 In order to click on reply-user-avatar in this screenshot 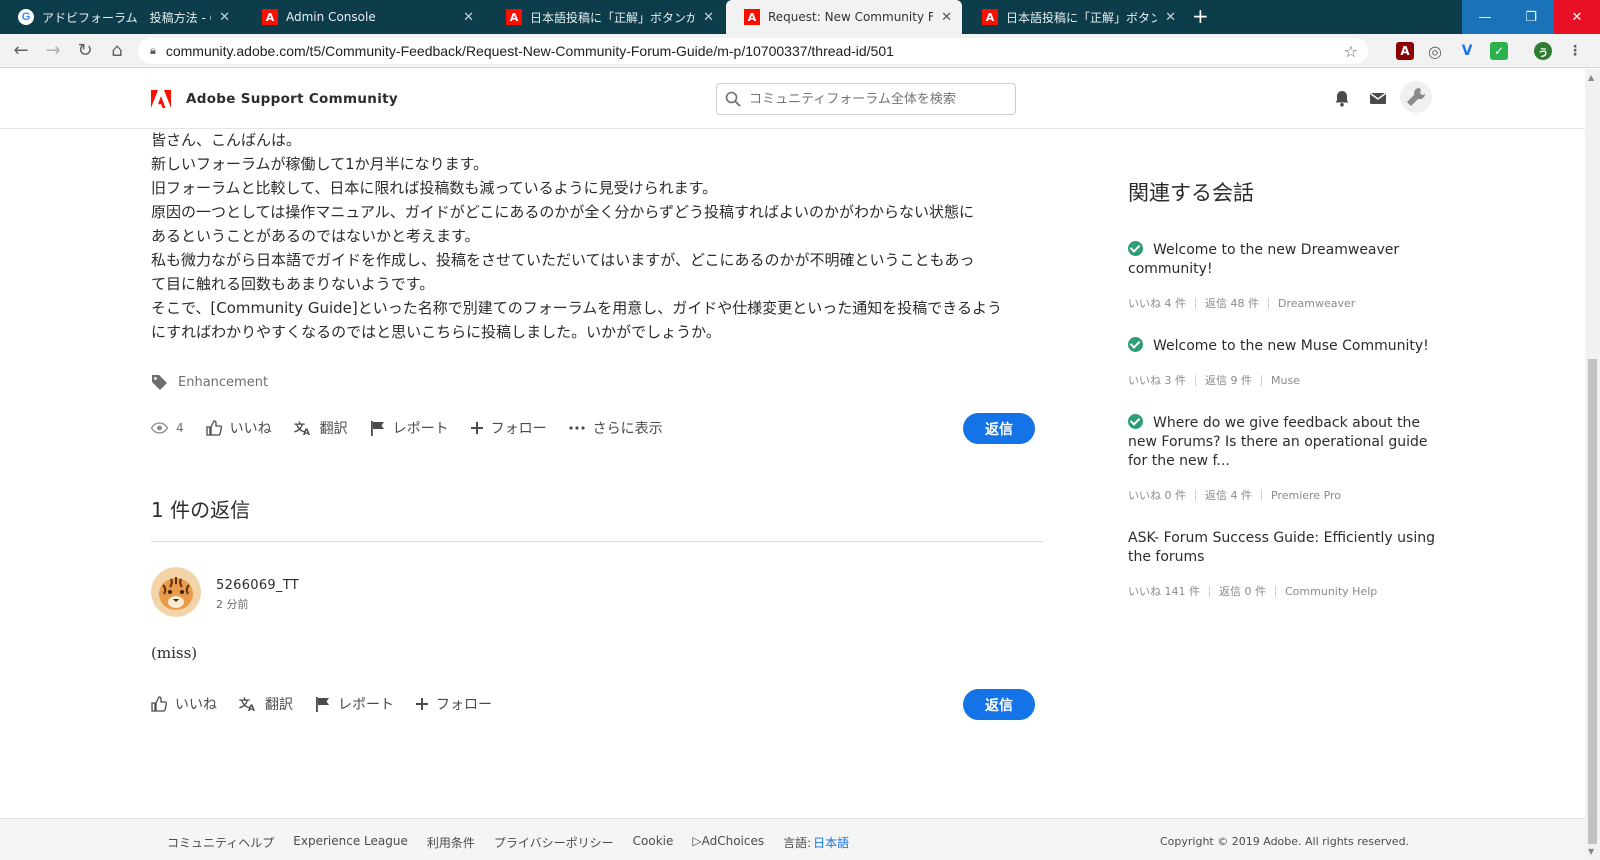, I will do `click(176, 592)`.